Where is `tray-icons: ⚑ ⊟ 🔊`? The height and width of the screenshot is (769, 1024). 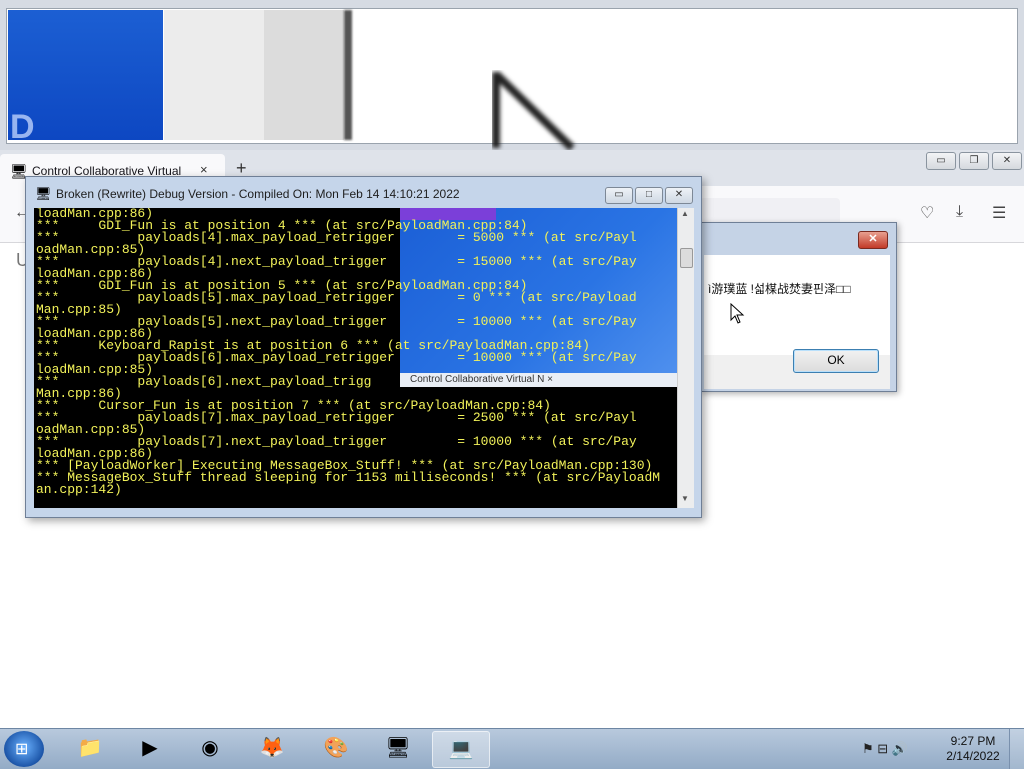
tray-icons: ⚑ ⊟ 🔊 is located at coordinates (885, 749).